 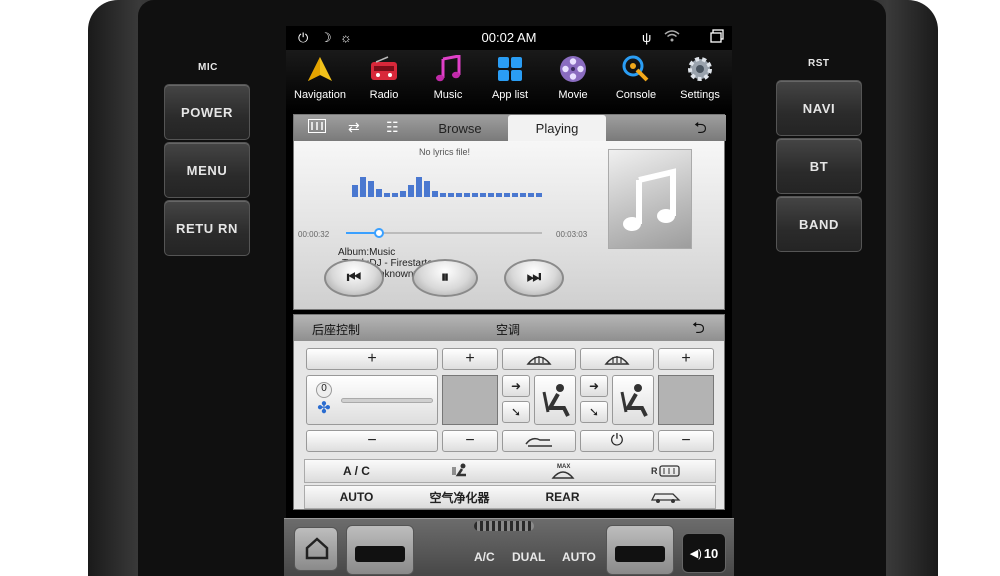 I want to click on playlist-icon: ☷, so click(x=392, y=127).